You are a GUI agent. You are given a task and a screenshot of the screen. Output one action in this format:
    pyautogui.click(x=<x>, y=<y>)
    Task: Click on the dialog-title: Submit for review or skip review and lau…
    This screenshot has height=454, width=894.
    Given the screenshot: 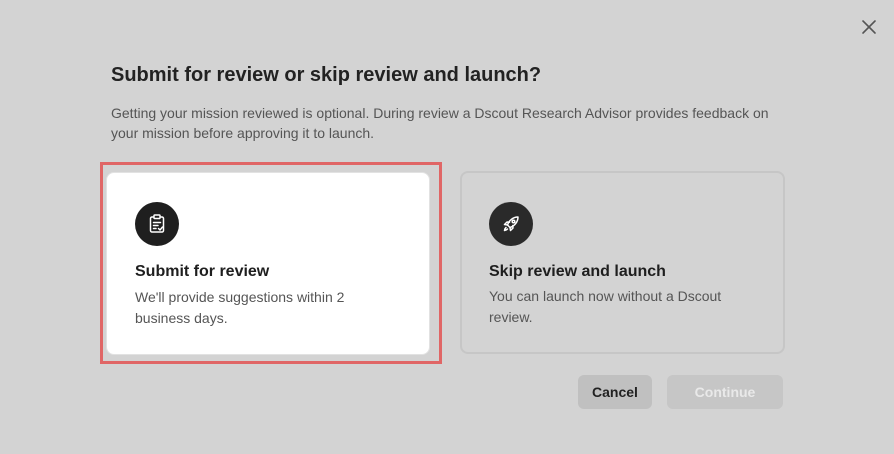 What is the action you would take?
    pyautogui.click(x=326, y=75)
    